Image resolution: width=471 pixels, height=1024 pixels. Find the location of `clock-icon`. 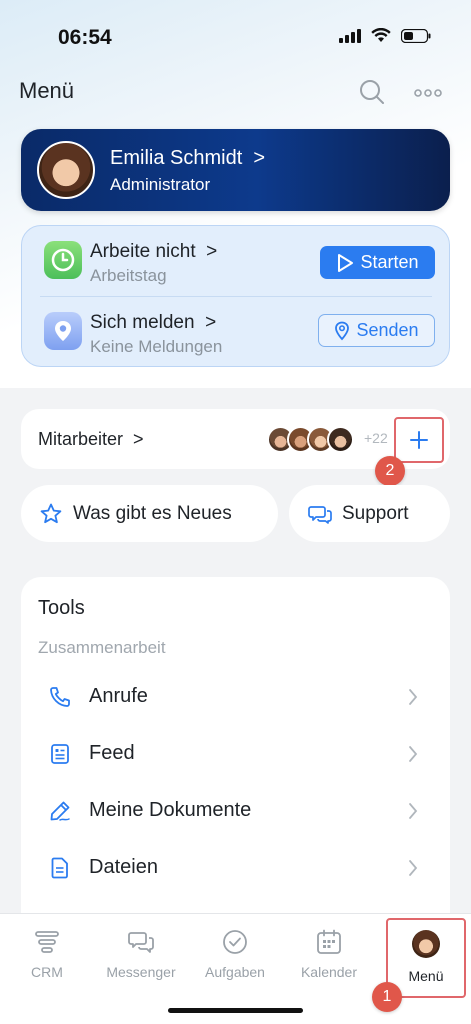

clock-icon is located at coordinates (63, 260).